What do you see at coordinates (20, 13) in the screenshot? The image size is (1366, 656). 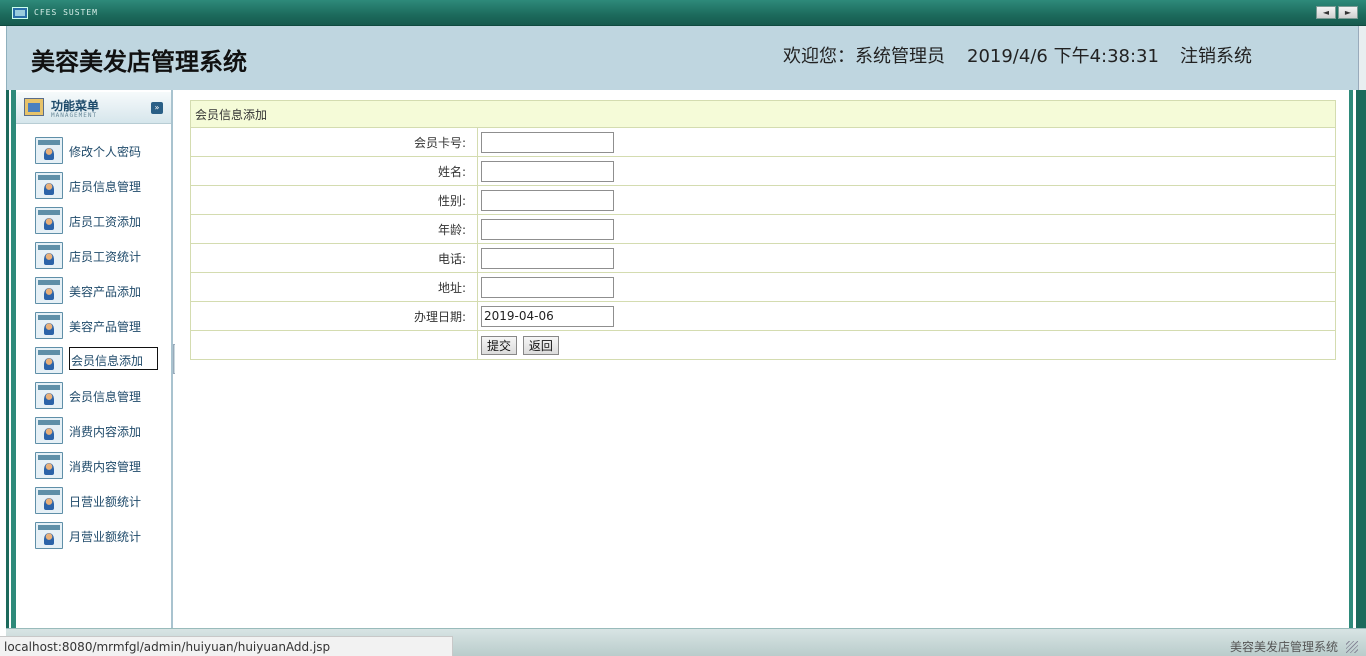 I see `computer-icon` at bounding box center [20, 13].